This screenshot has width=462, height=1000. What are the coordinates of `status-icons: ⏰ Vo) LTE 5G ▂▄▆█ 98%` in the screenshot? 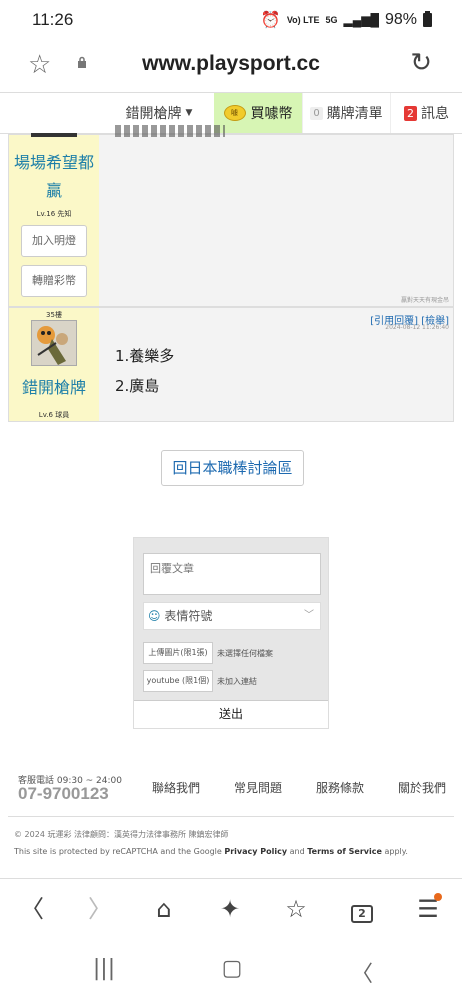 It's located at (346, 20).